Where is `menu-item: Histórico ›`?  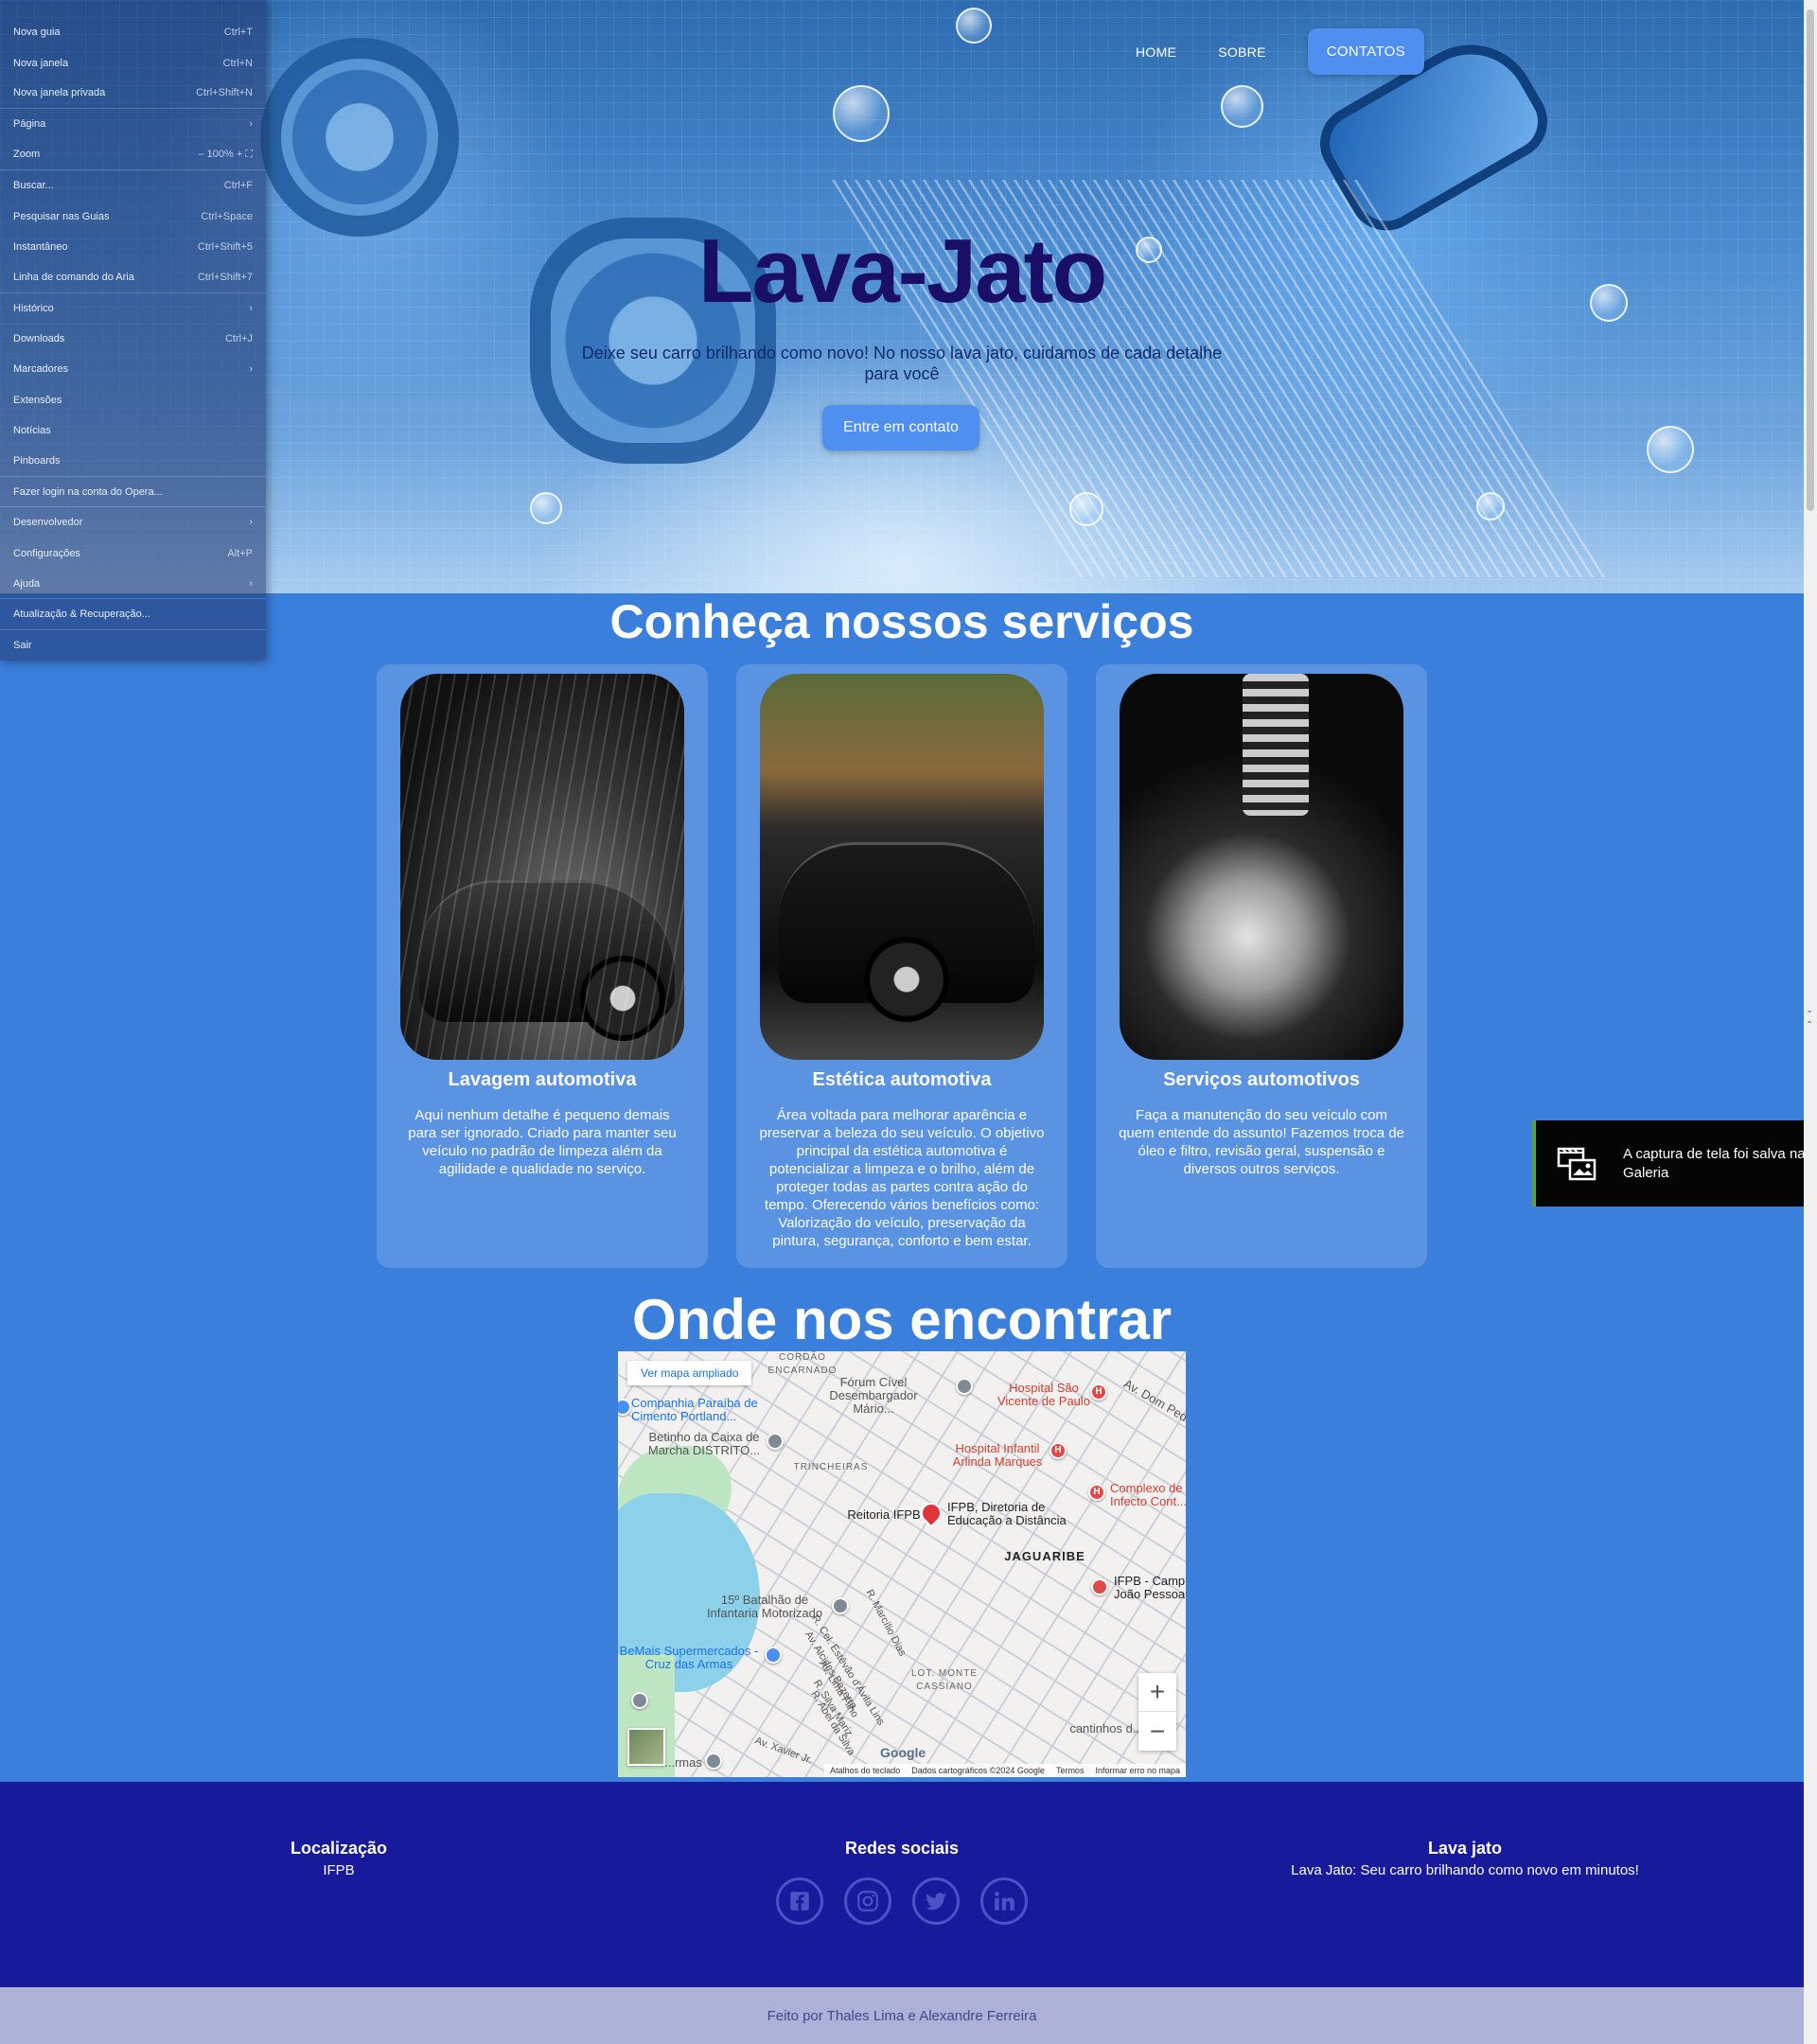
menu-item: Histórico › is located at coordinates (133, 308).